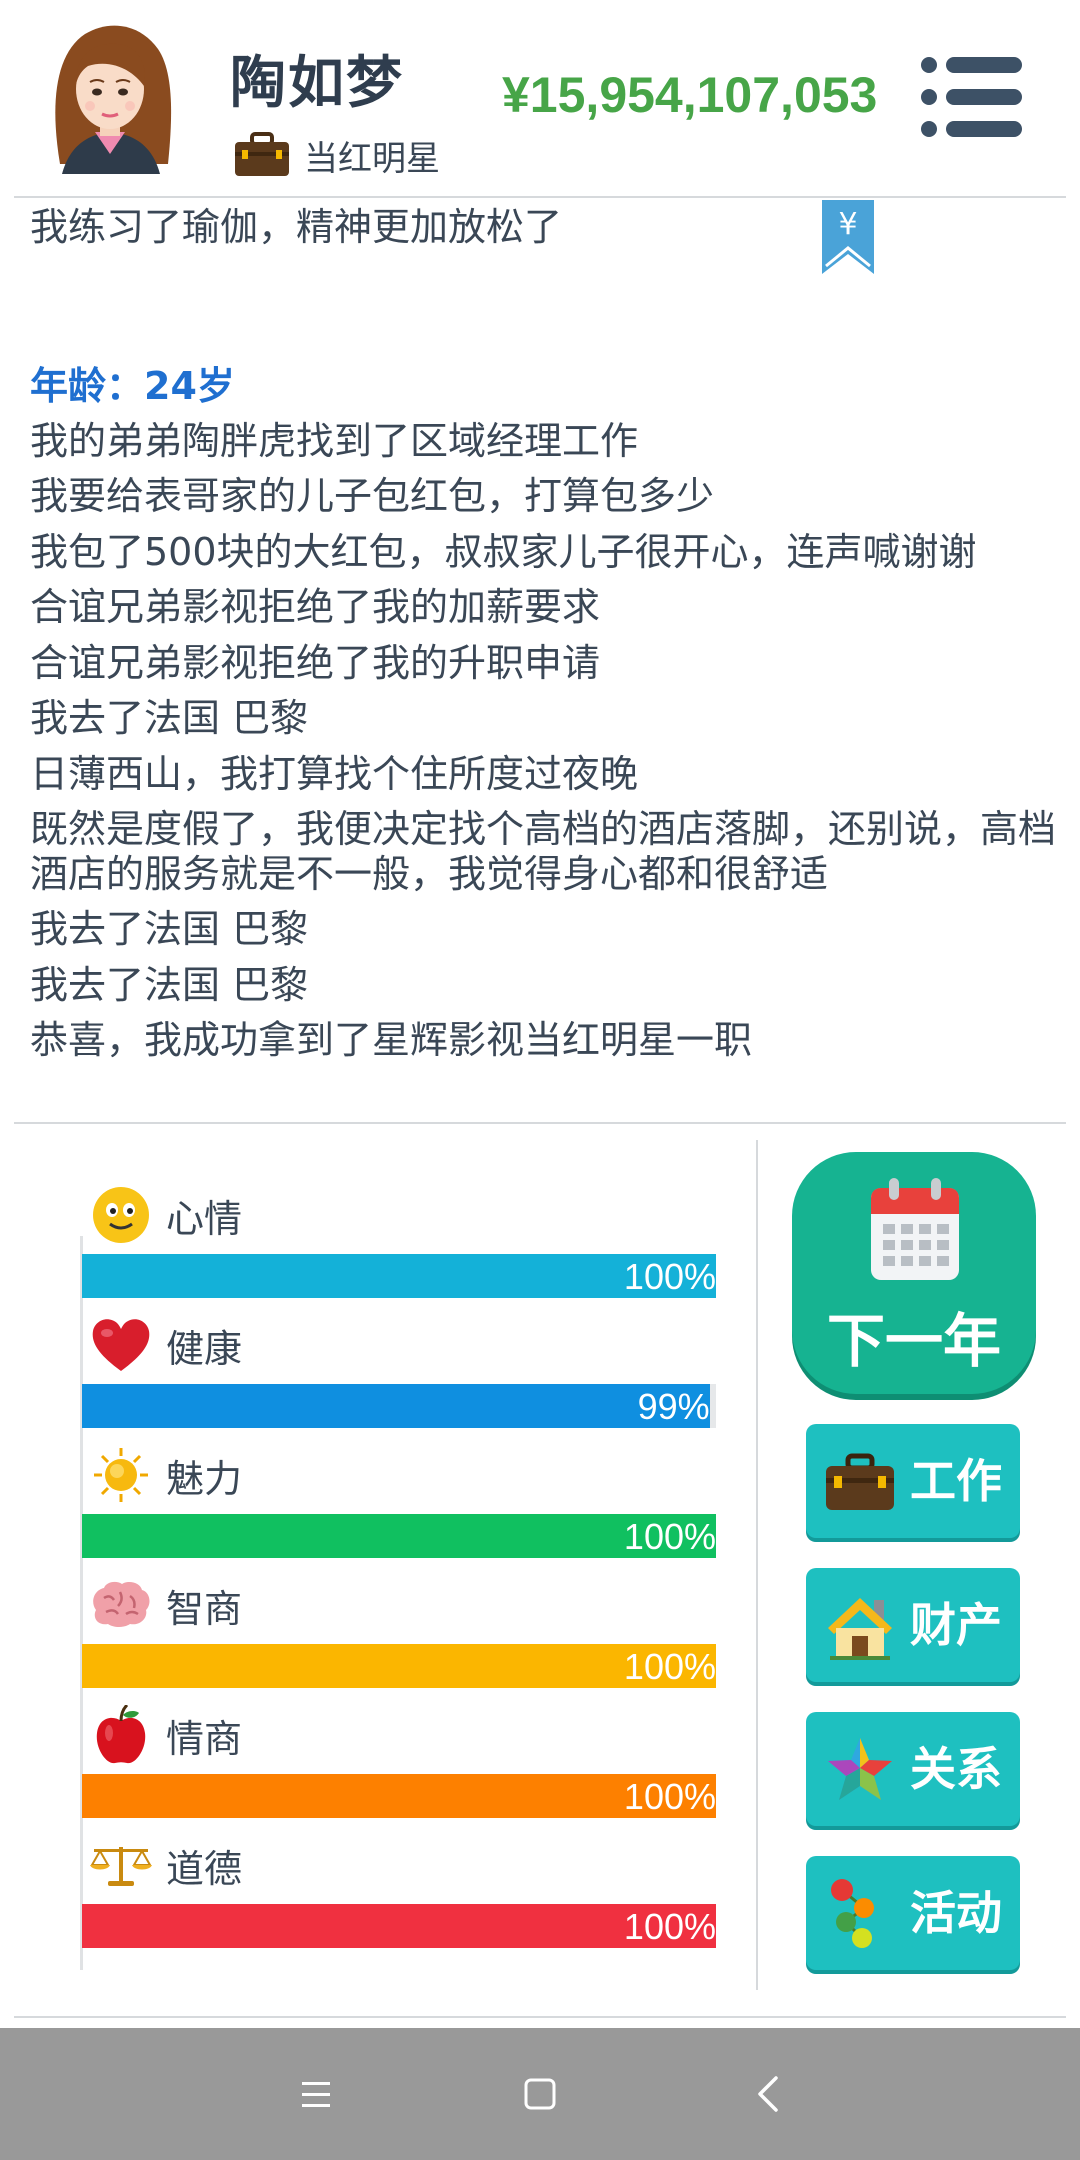 The width and height of the screenshot is (1080, 2160). Describe the element at coordinates (540, 197) in the screenshot. I see `header-divider` at that location.